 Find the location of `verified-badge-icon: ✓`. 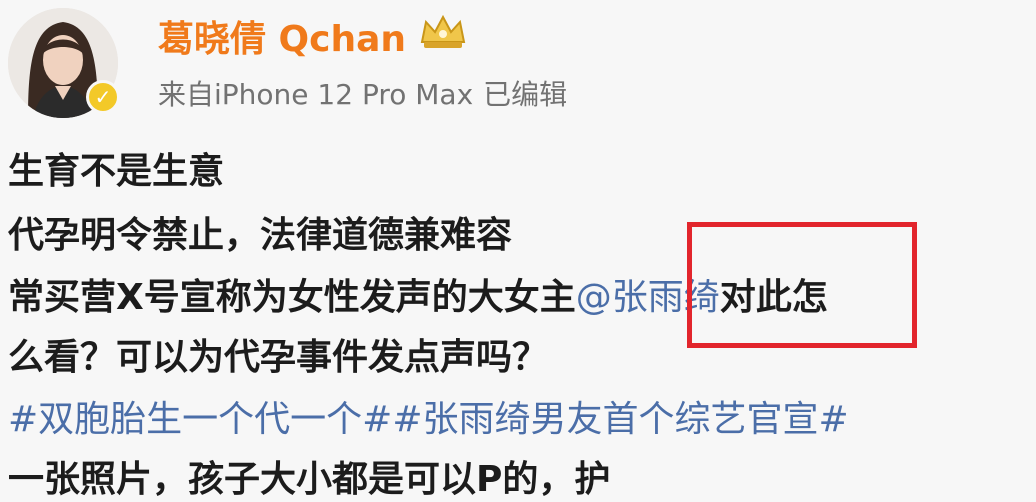

verified-badge-icon: ✓ is located at coordinates (103, 97).